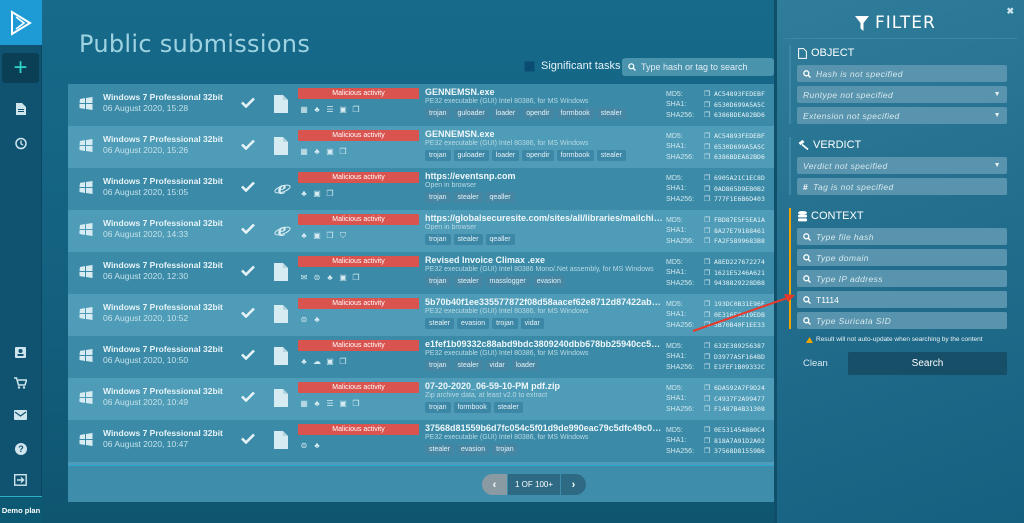  What do you see at coordinates (906, 278) in the screenshot?
I see `ip-input` at bounding box center [906, 278].